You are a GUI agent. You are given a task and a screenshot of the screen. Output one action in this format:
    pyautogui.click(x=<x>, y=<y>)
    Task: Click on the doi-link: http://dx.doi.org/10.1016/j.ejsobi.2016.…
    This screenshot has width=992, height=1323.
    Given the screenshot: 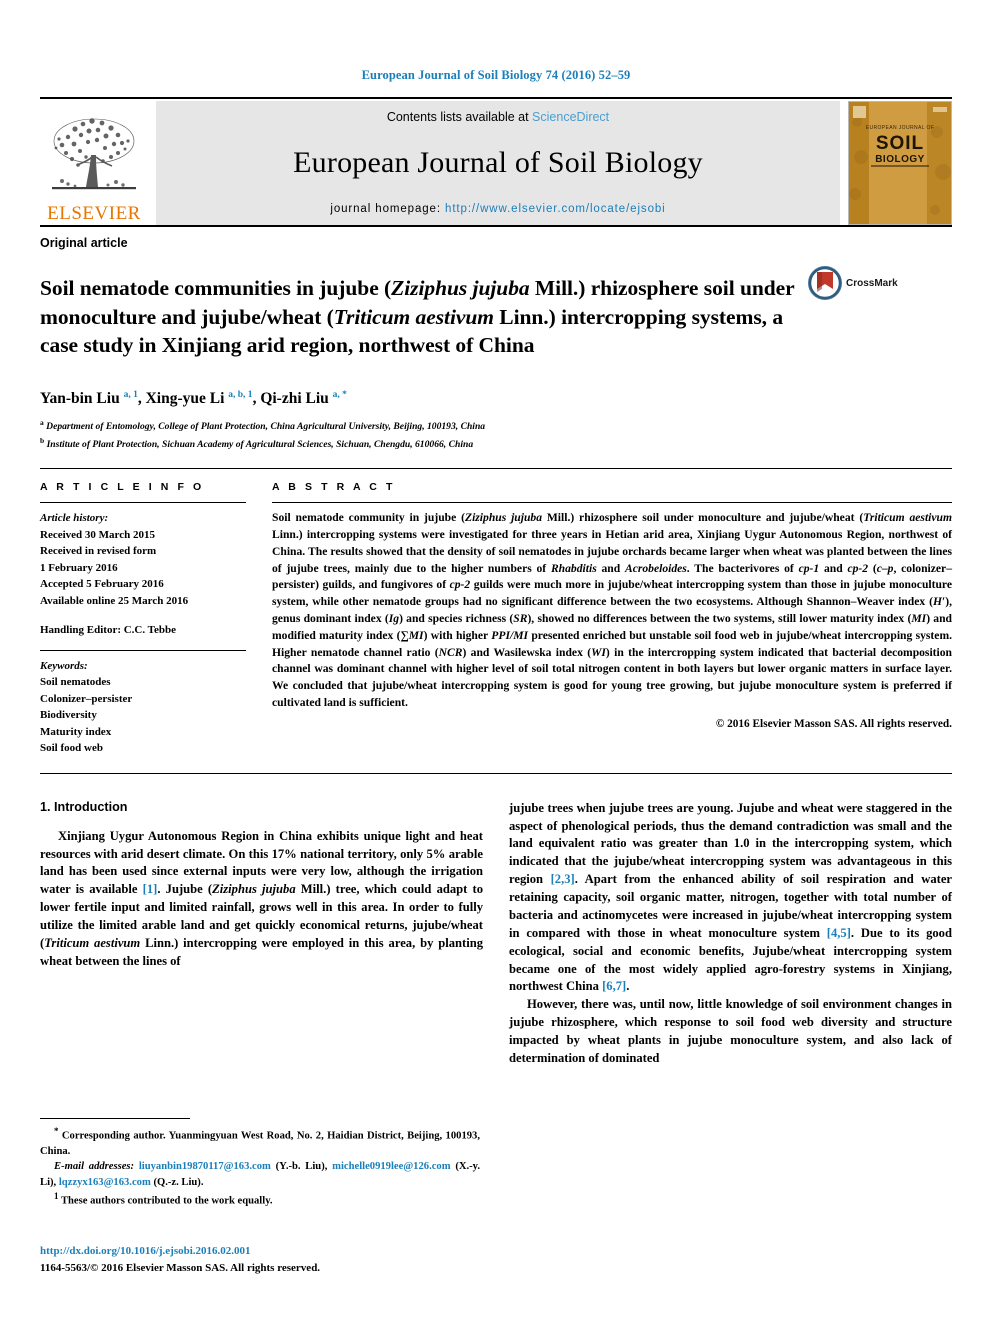 What is the action you would take?
    pyautogui.click(x=260, y=1251)
    